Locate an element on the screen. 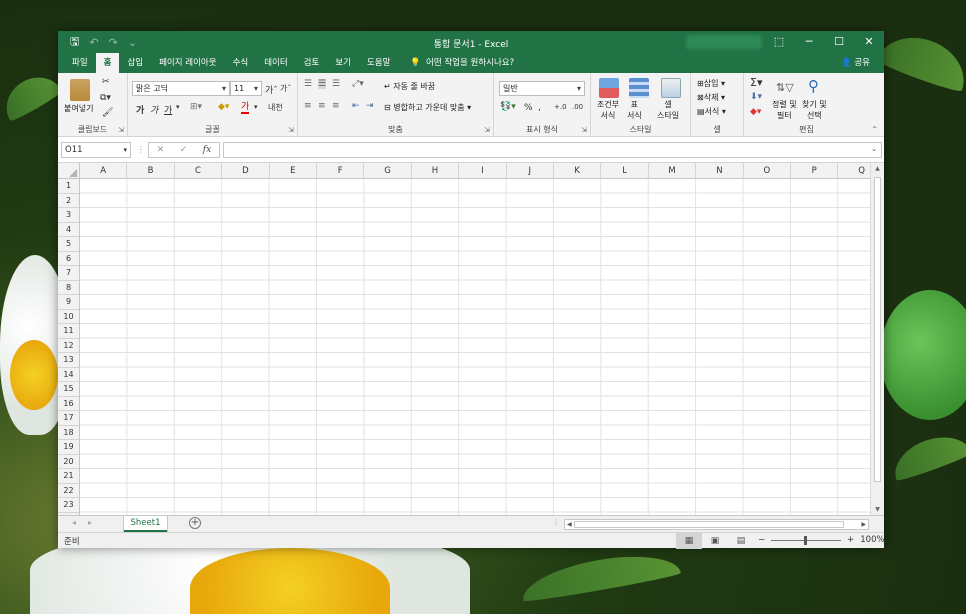 The height and width of the screenshot is (614, 966). font-launcher-icon: ⇲ is located at coordinates (291, 130).